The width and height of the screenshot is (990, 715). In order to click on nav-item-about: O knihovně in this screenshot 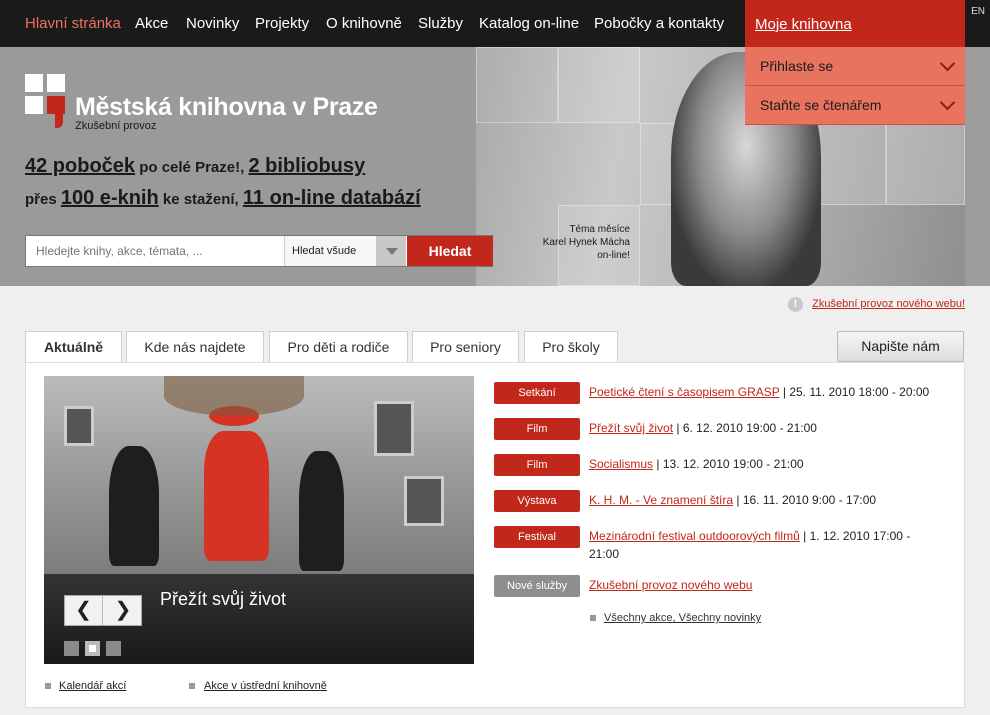, I will do `click(364, 23)`.